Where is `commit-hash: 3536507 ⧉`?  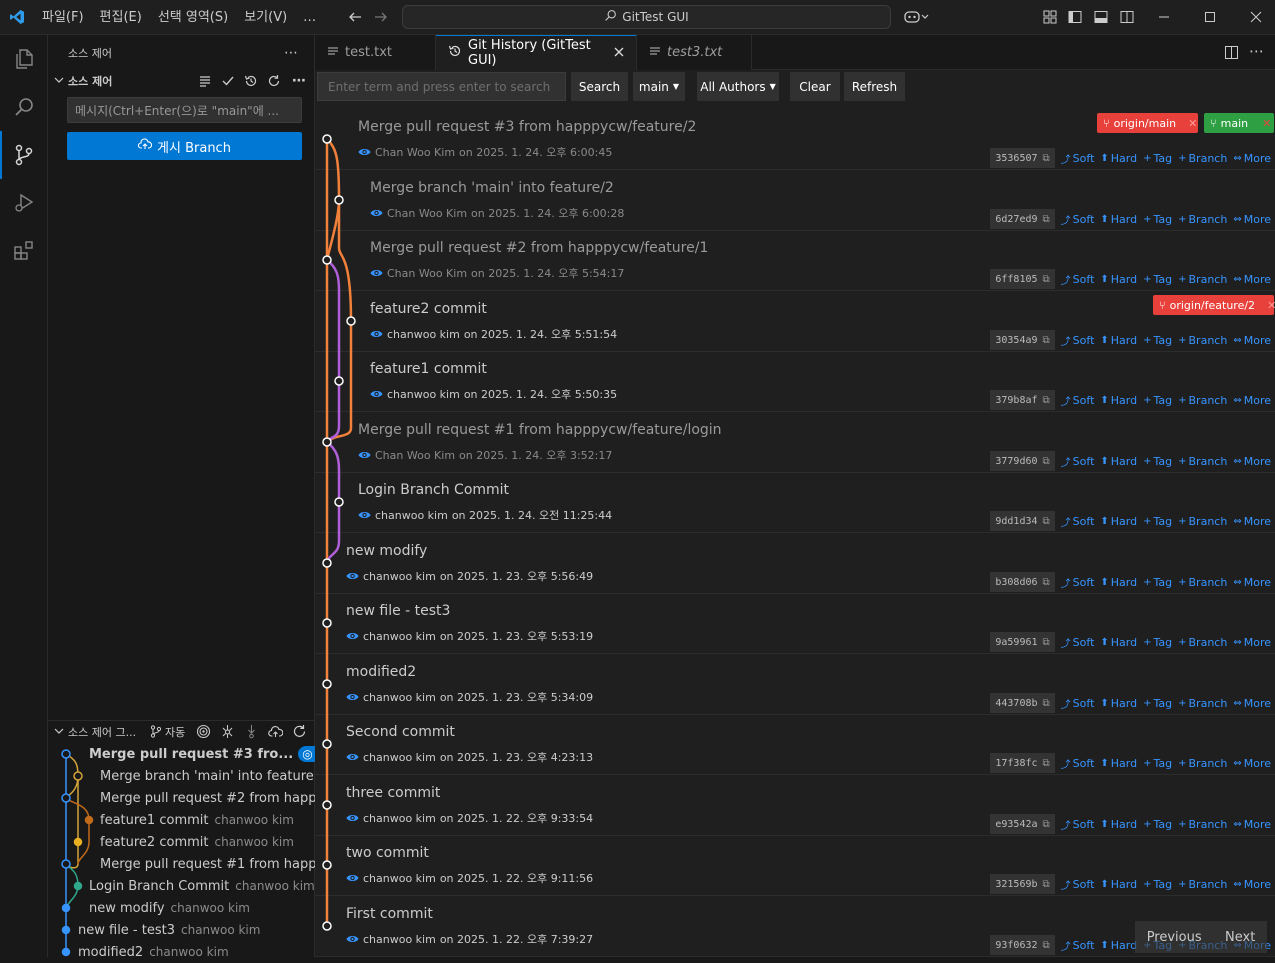
commit-hash: 3536507 ⧉ is located at coordinates (1022, 158).